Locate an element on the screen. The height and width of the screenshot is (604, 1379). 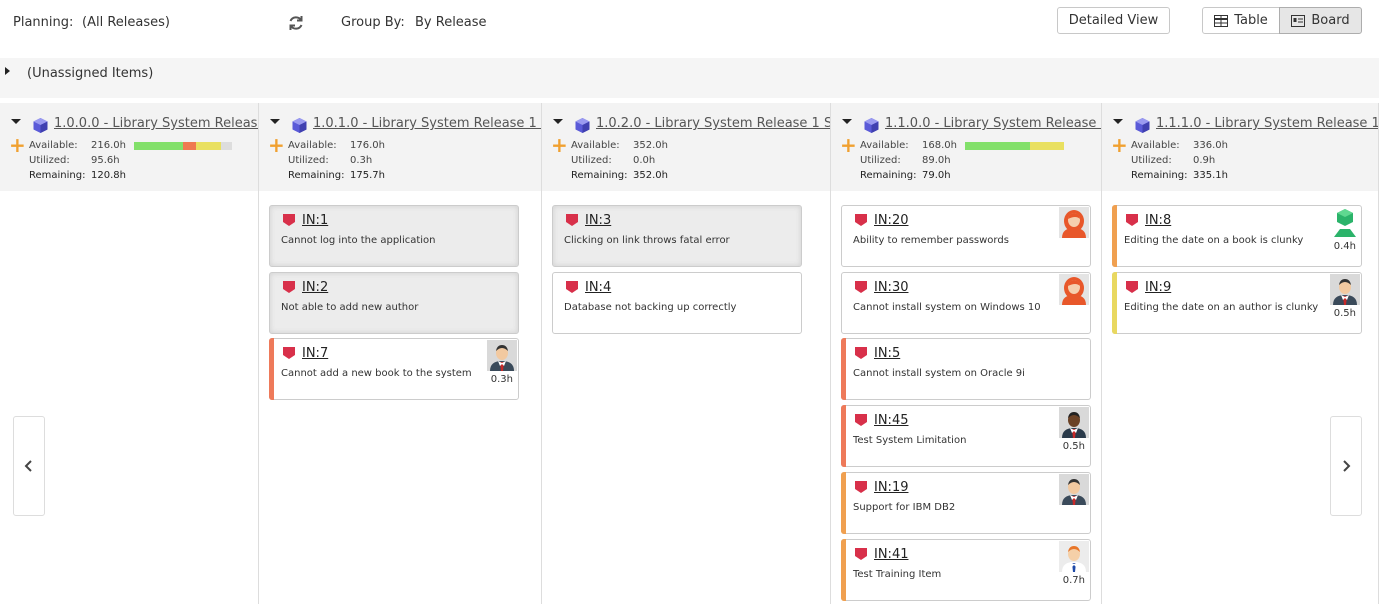
stat-utilized: Utilized: 95.6h is located at coordinates (77, 160).